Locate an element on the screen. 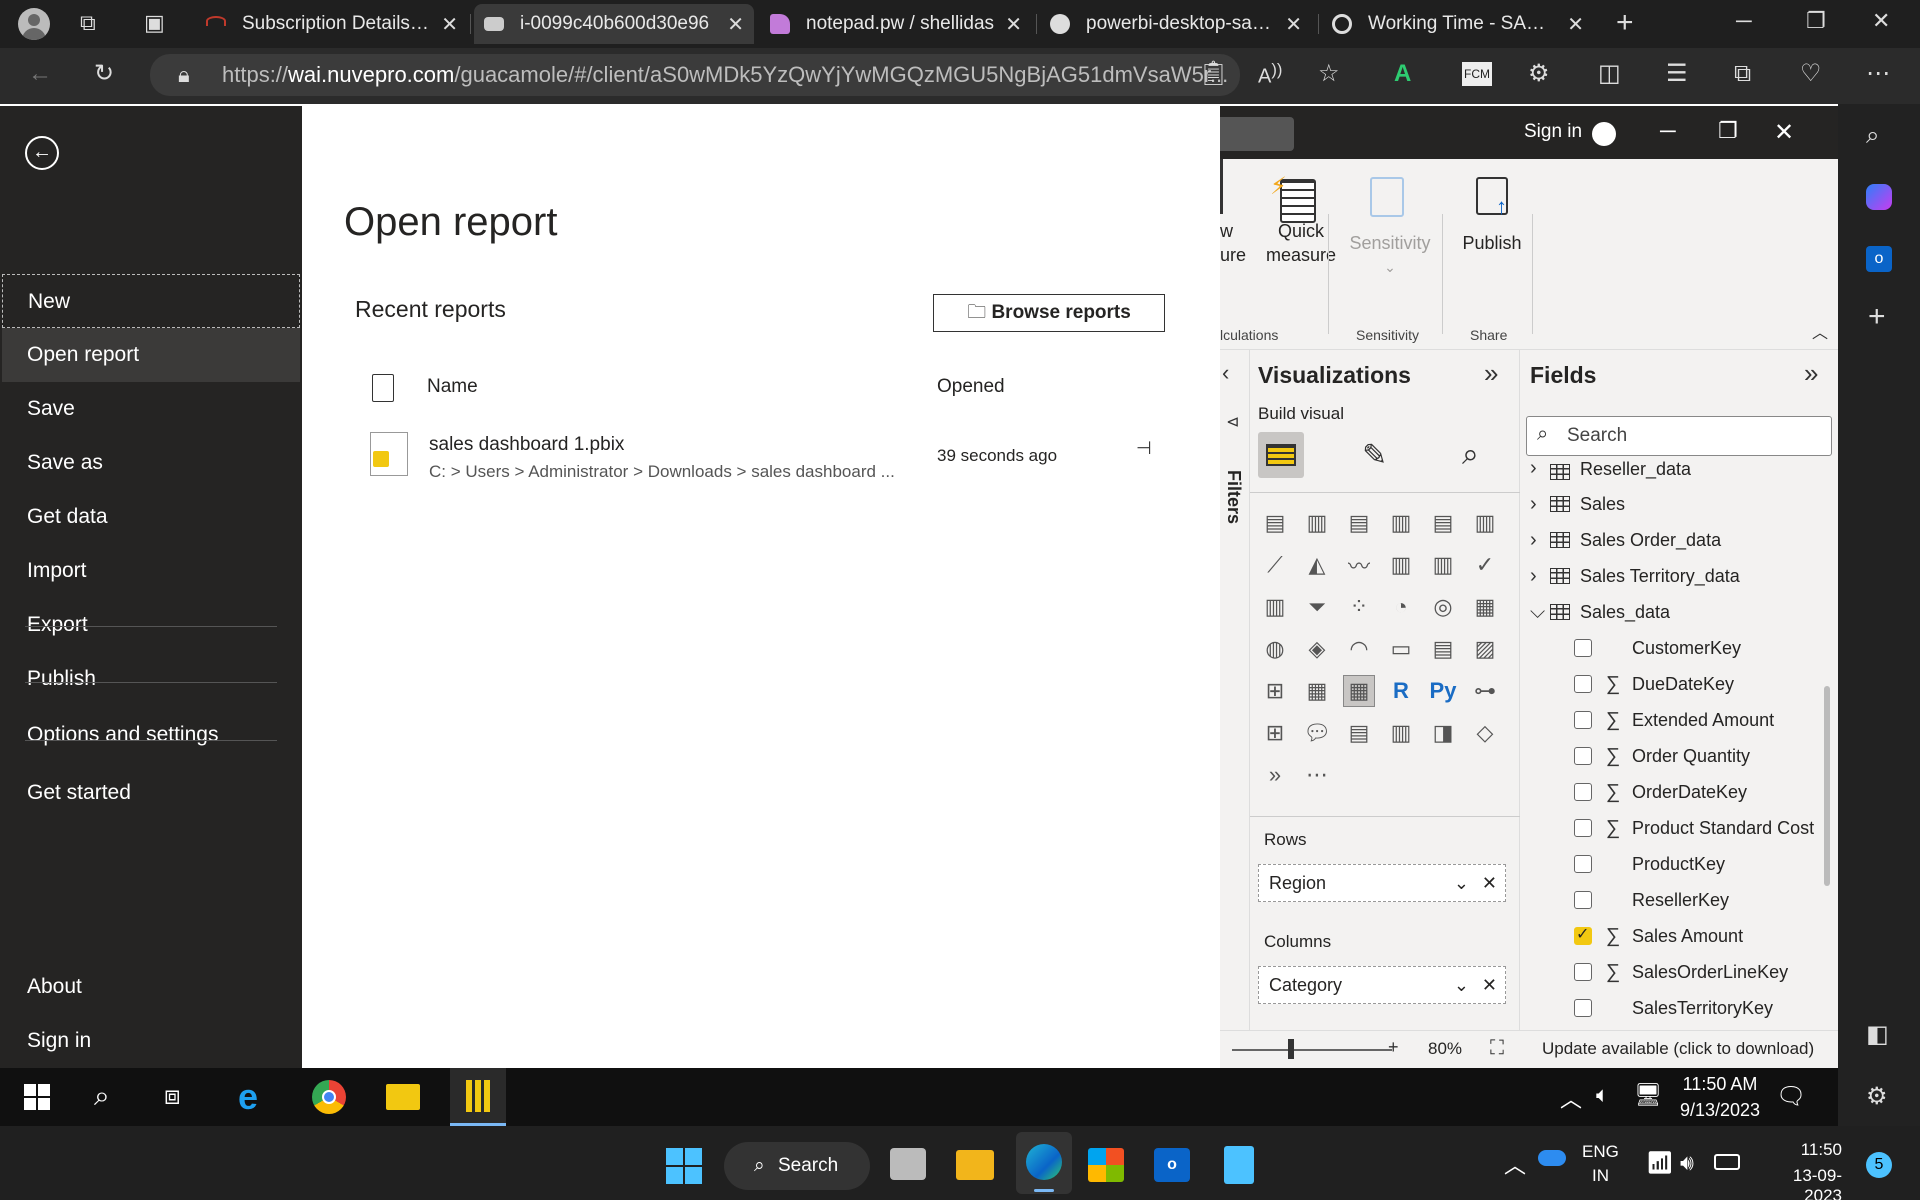  network-icon: 🖥︎ is located at coordinates (1648, 1095).